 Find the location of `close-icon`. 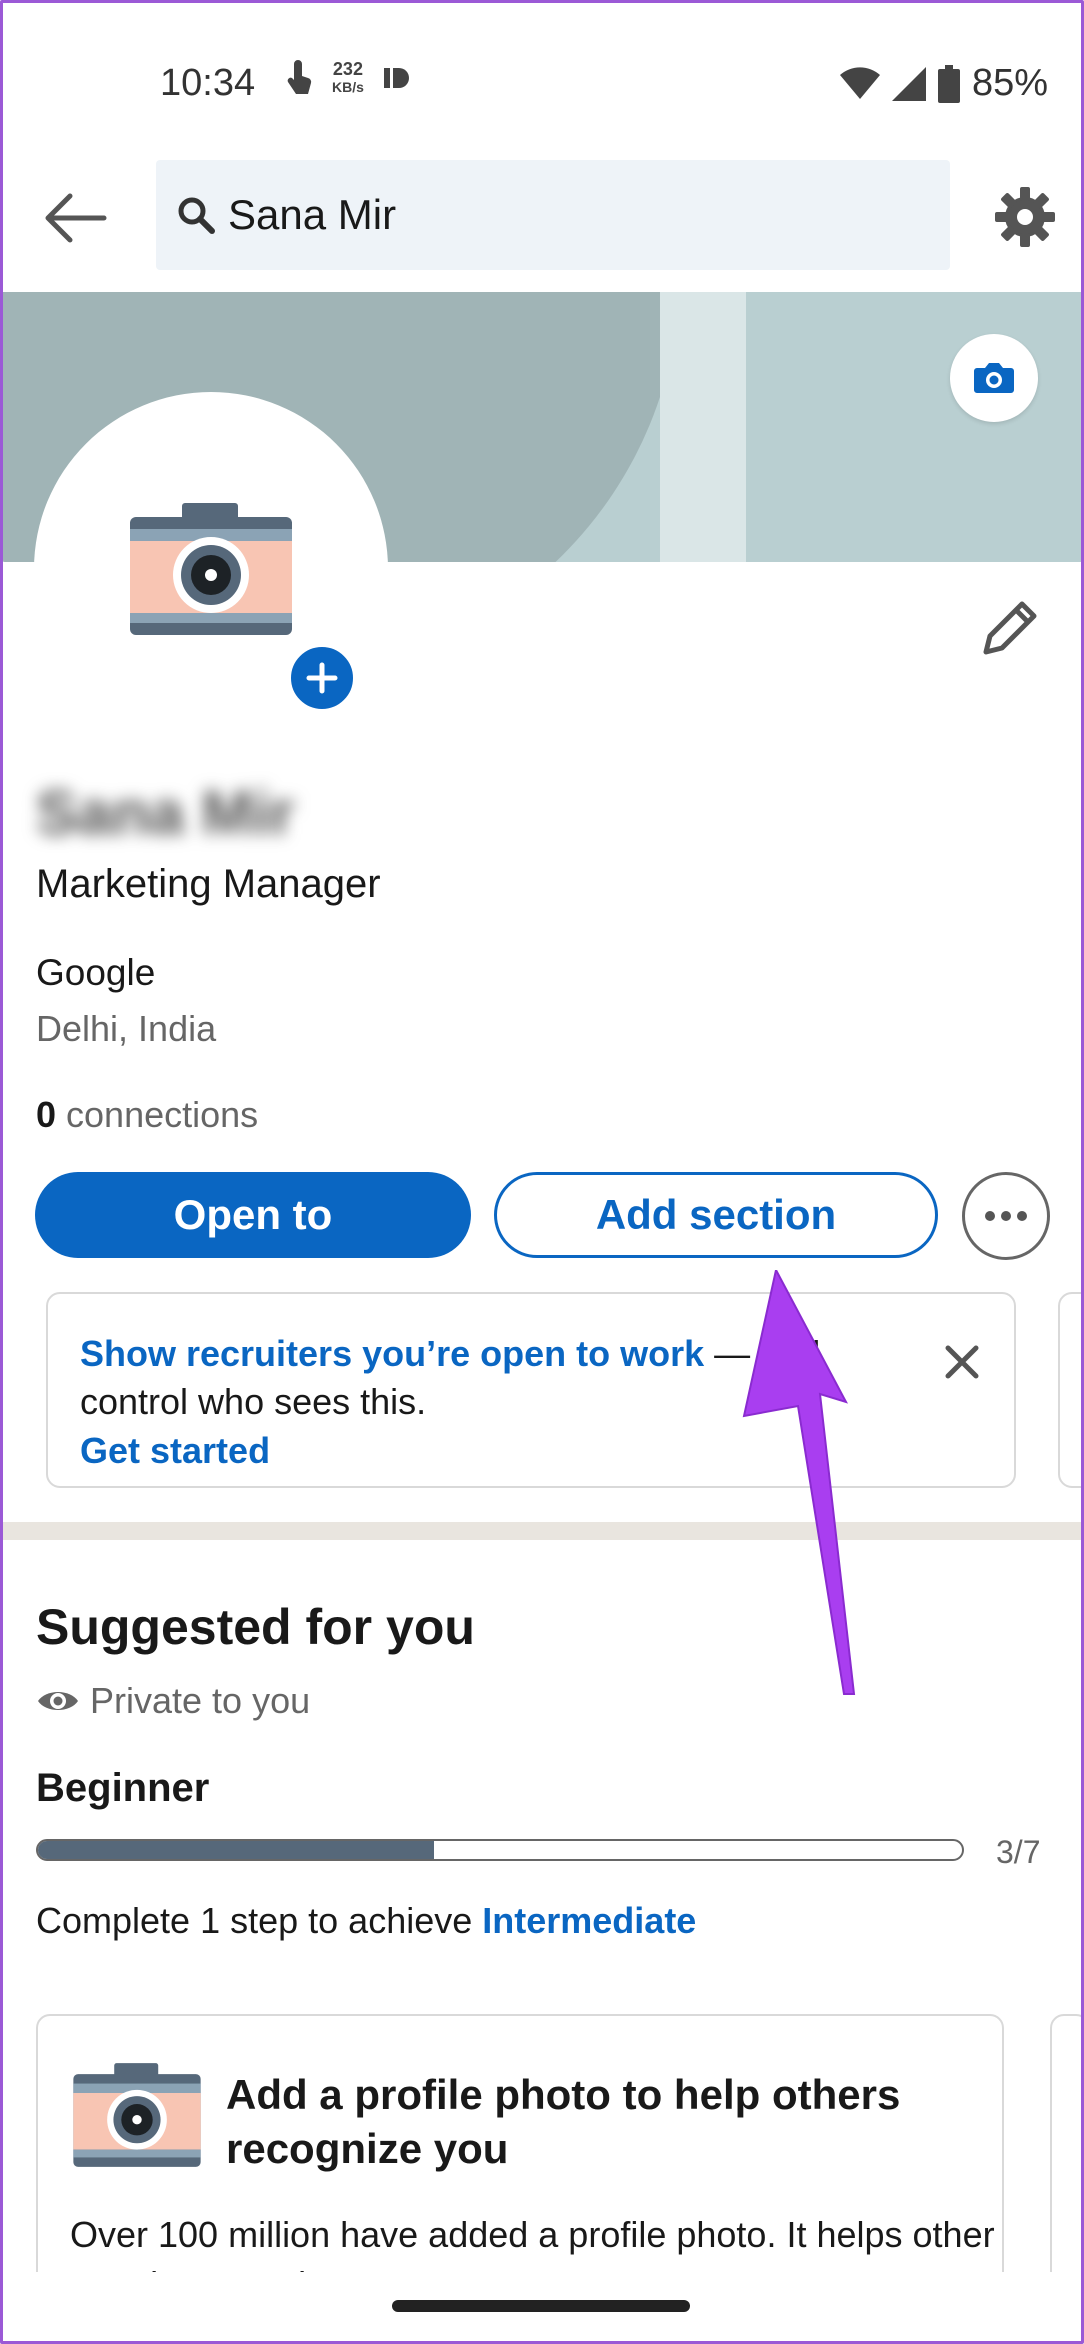

close-icon is located at coordinates (962, 1362).